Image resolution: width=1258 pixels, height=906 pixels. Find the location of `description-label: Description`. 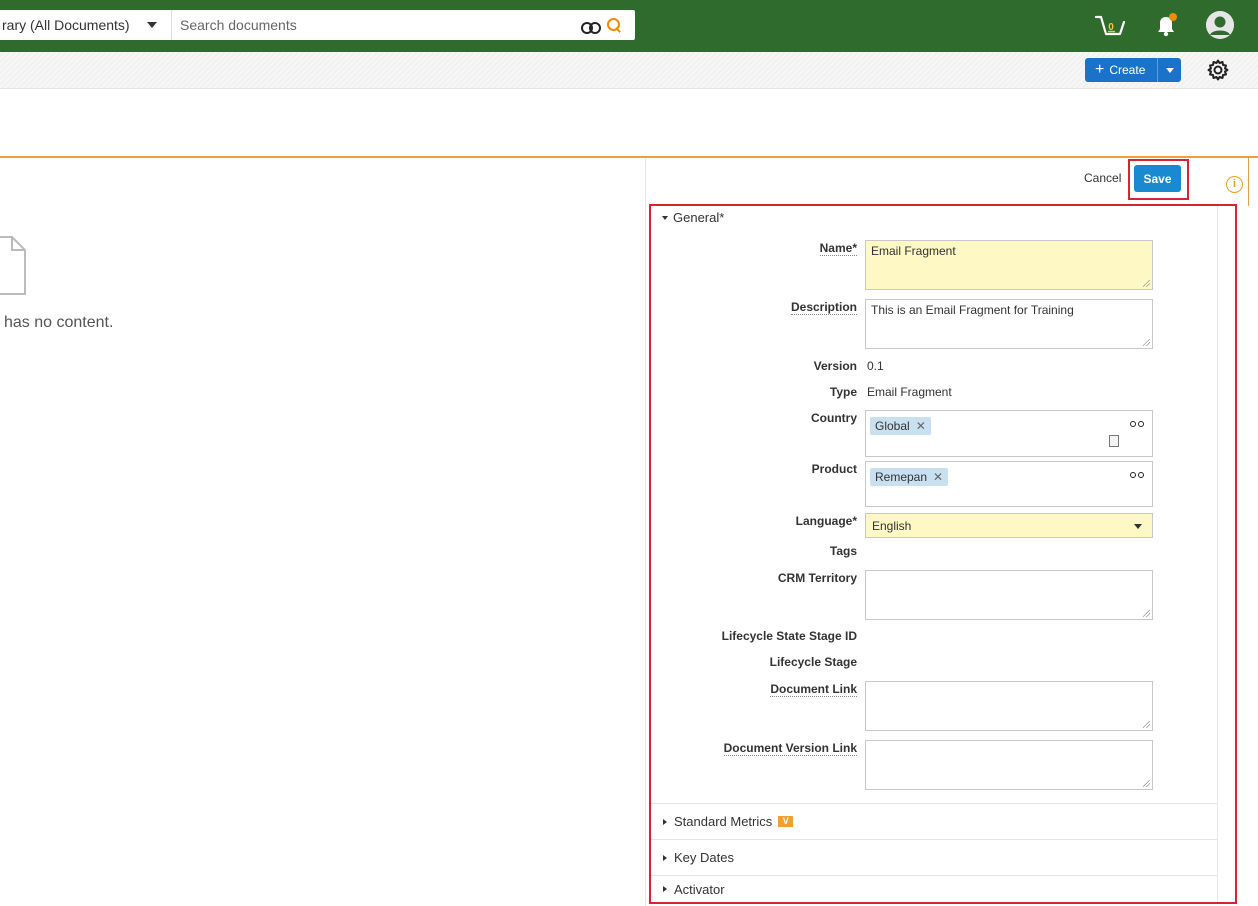

description-label: Description is located at coordinates (823, 307).